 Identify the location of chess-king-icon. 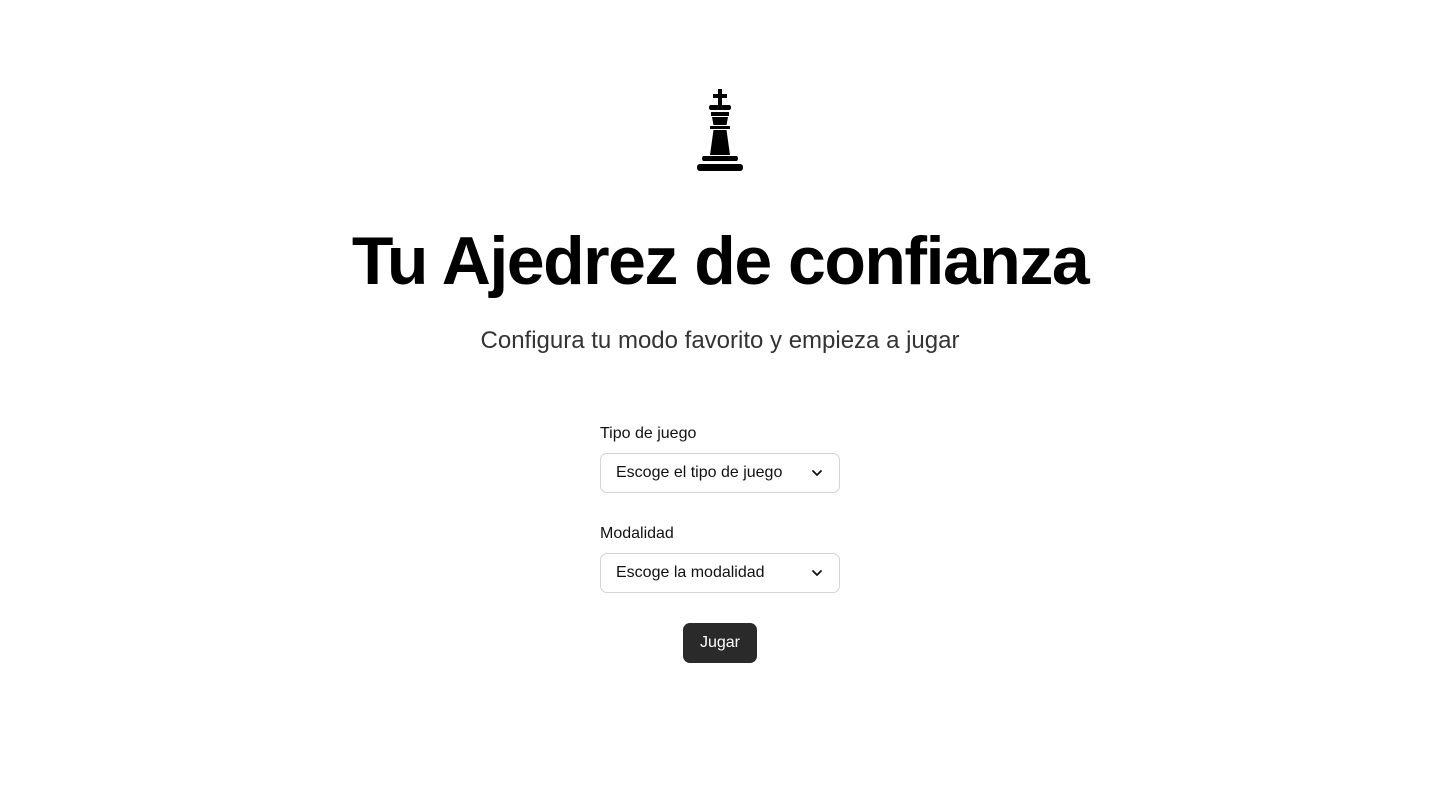
(720, 130).